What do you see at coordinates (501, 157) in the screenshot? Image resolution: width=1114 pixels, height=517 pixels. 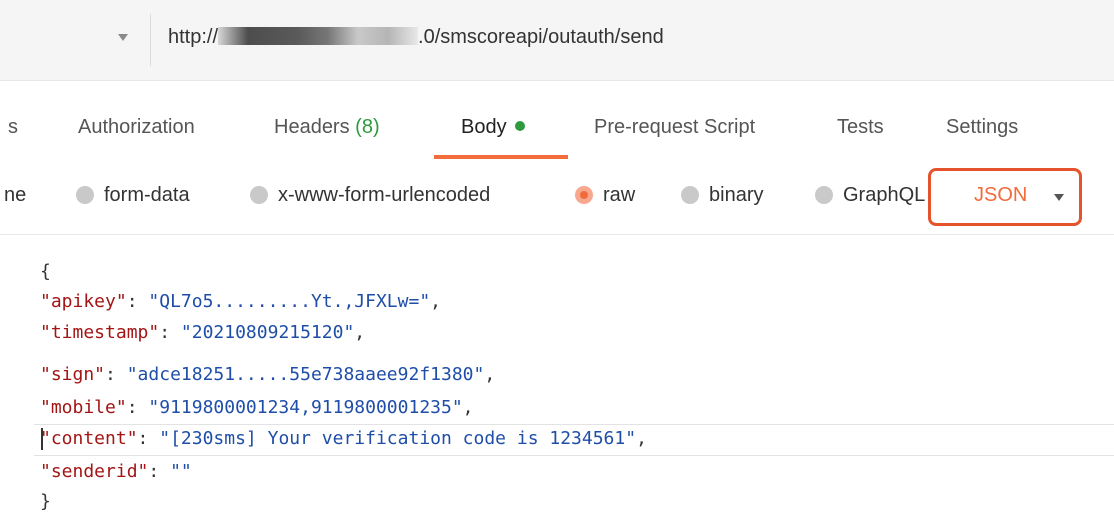 I see `active-tab-underline` at bounding box center [501, 157].